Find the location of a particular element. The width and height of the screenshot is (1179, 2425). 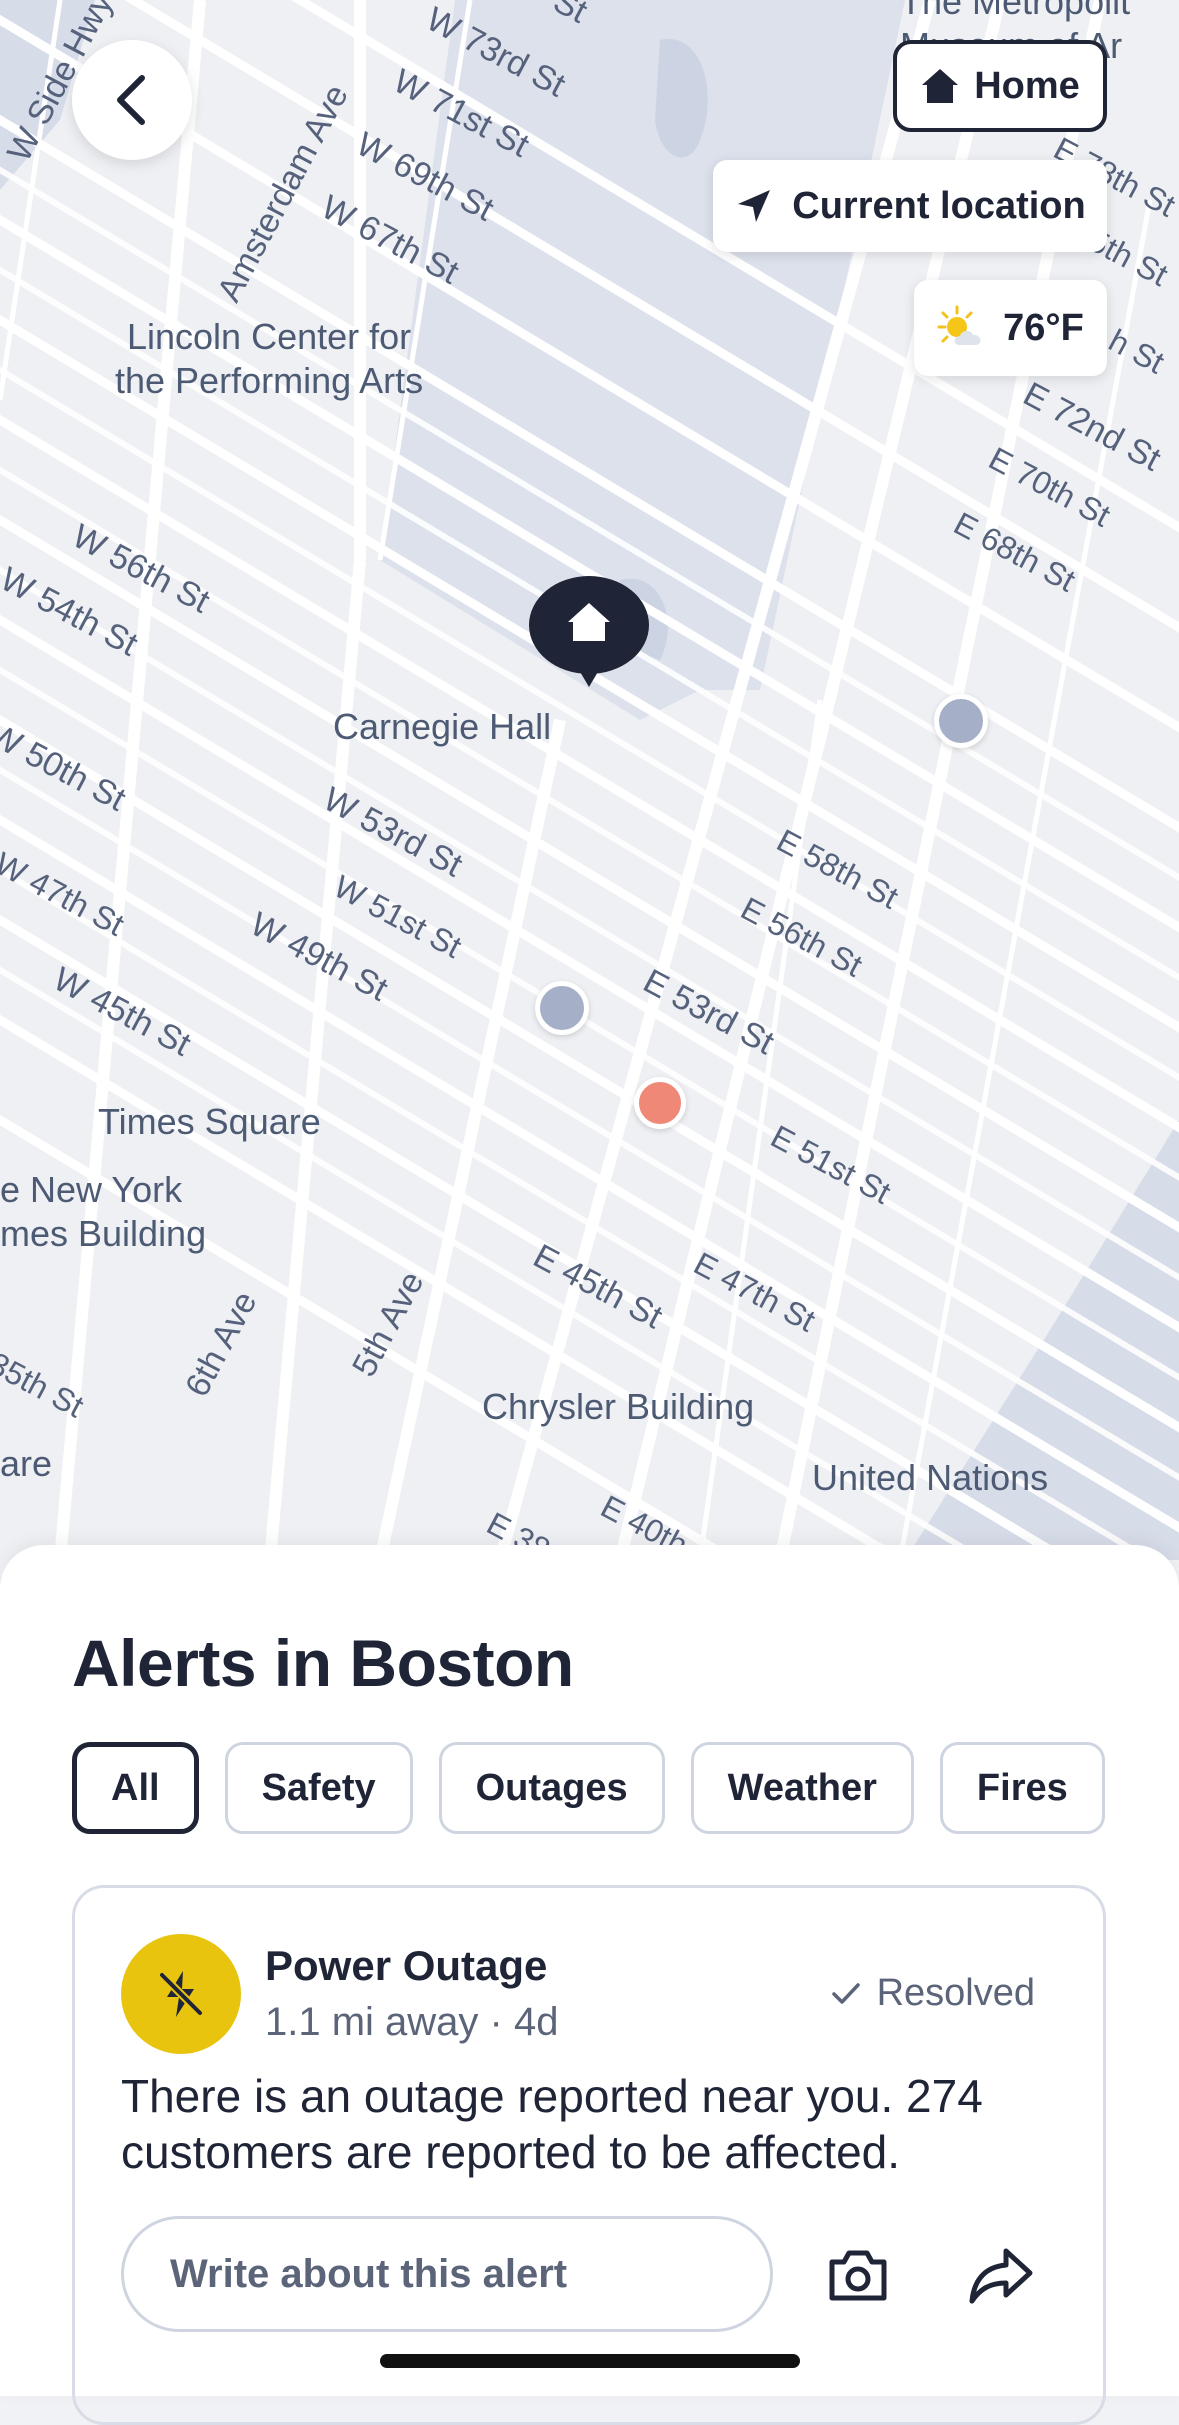

current-location-label: Current location is located at coordinates (939, 205).